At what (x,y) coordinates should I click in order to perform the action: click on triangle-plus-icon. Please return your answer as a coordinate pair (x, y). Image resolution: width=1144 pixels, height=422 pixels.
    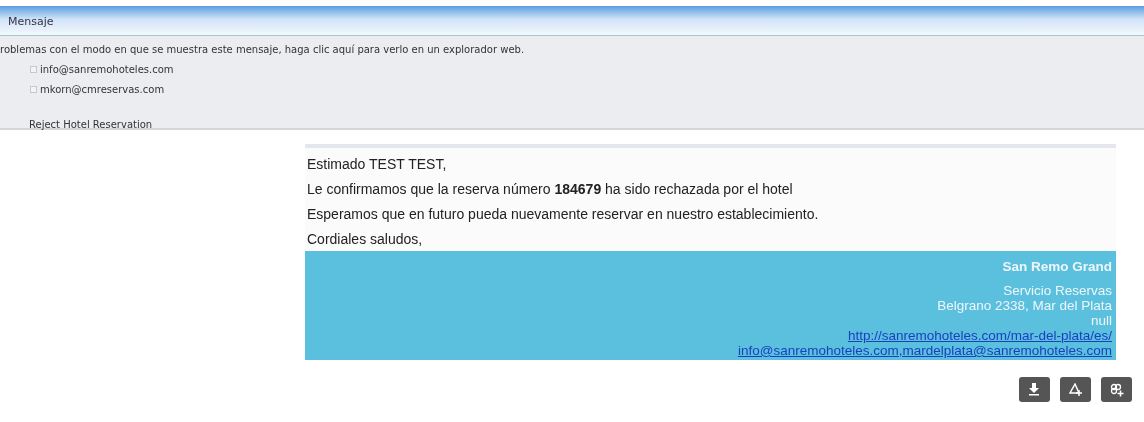
    Looking at the image, I should click on (1075, 389).